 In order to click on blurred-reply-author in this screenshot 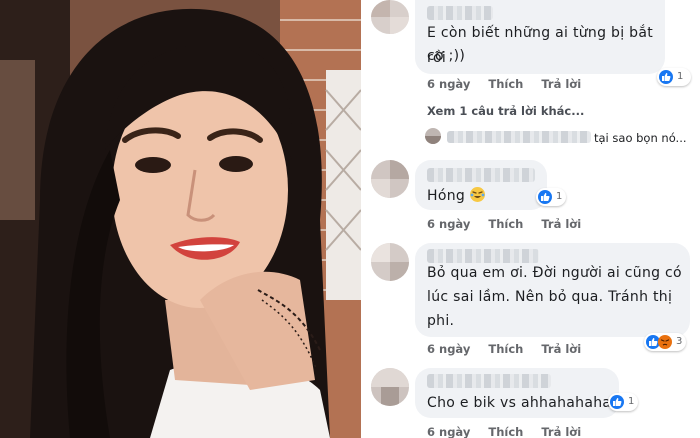, I will do `click(519, 137)`.